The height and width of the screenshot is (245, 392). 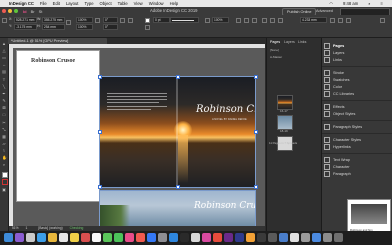 What do you see at coordinates (138, 3) in the screenshot?
I see `menu-view: View` at bounding box center [138, 3].